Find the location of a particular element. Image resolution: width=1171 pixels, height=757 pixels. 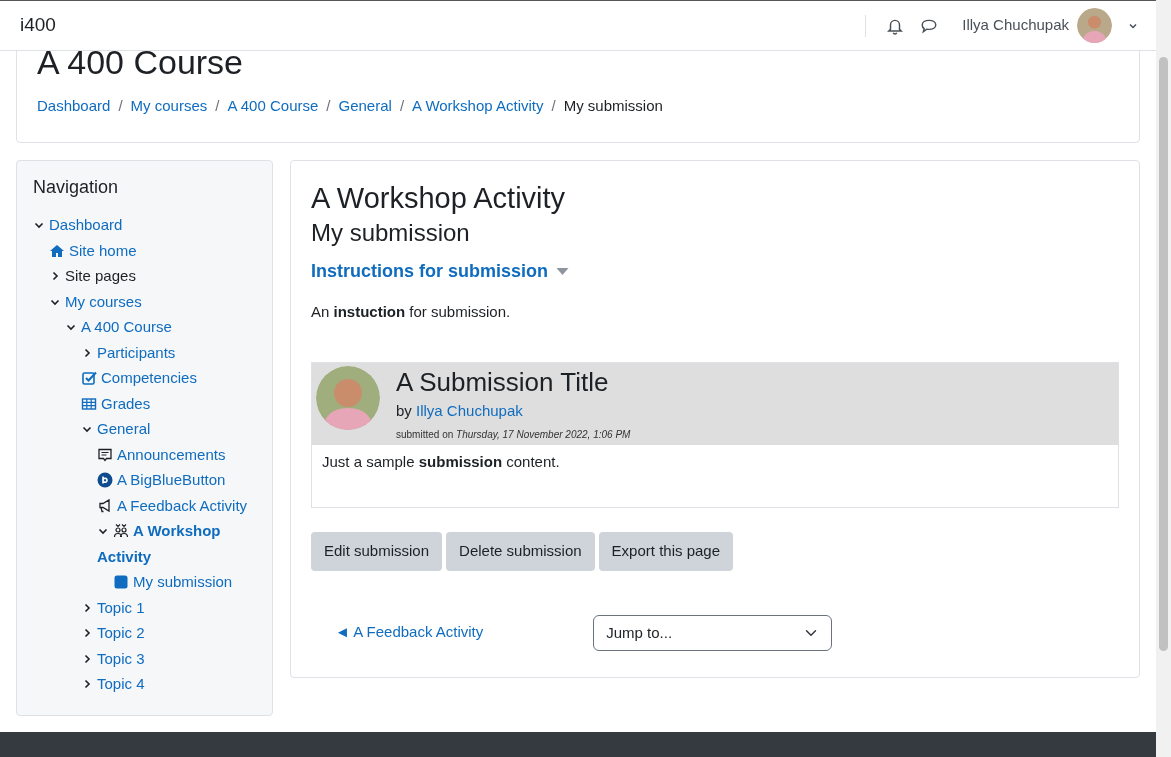

nav-item: My submission is located at coordinates (184, 582).